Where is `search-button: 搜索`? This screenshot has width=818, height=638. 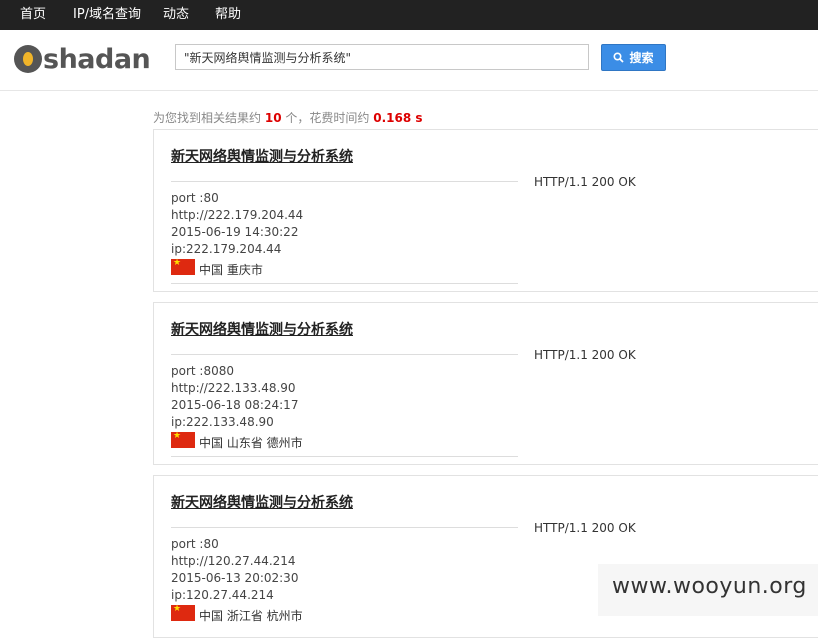
search-button: 搜索 is located at coordinates (633, 57).